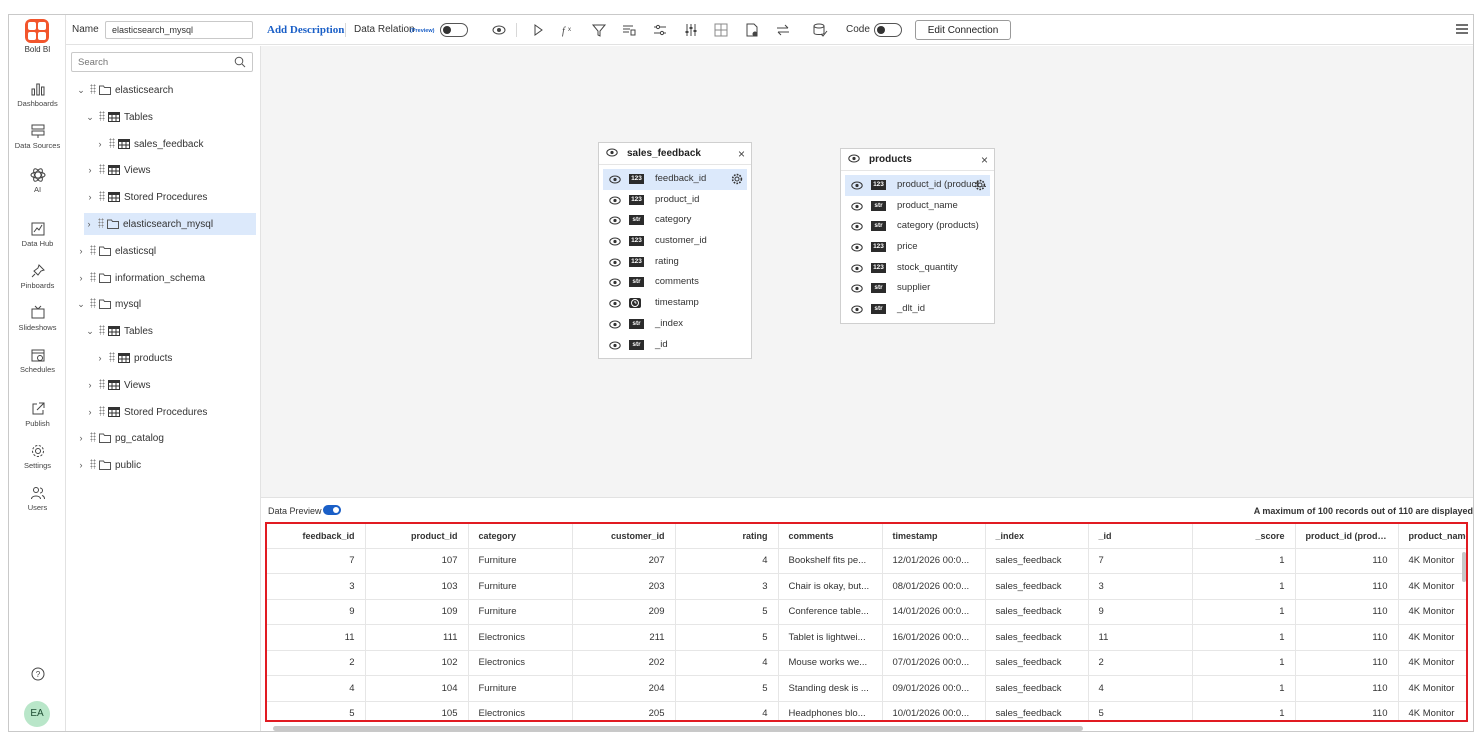  What do you see at coordinates (1140, 561) in the screenshot?
I see `table-cell: 7` at bounding box center [1140, 561].